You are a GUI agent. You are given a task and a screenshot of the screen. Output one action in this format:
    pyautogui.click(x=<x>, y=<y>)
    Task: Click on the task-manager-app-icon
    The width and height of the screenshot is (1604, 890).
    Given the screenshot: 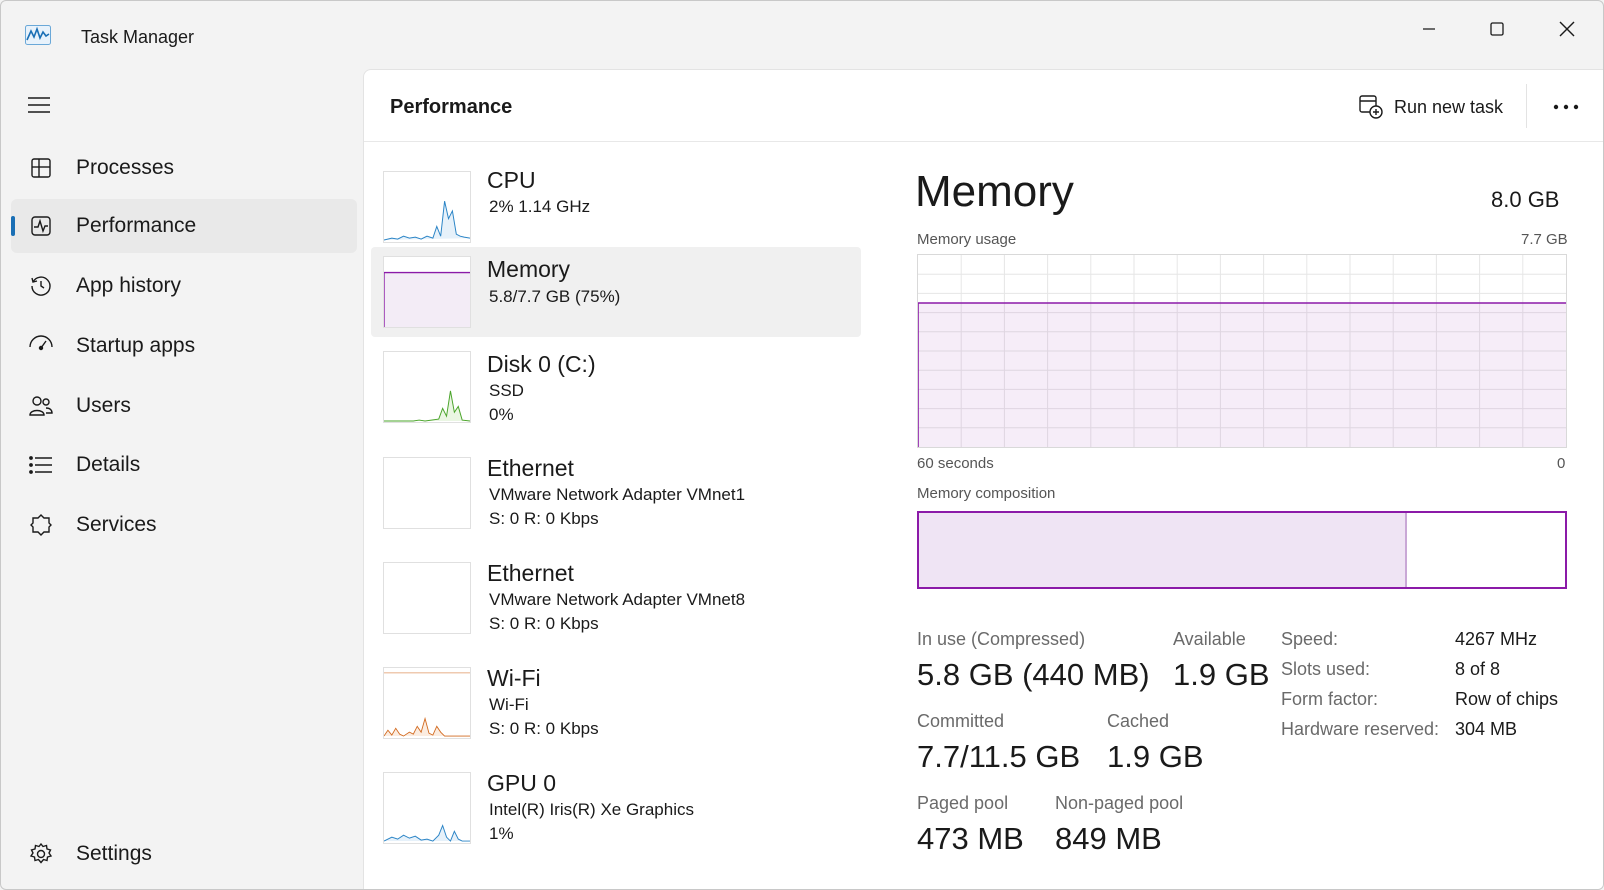 What is the action you would take?
    pyautogui.click(x=38, y=35)
    